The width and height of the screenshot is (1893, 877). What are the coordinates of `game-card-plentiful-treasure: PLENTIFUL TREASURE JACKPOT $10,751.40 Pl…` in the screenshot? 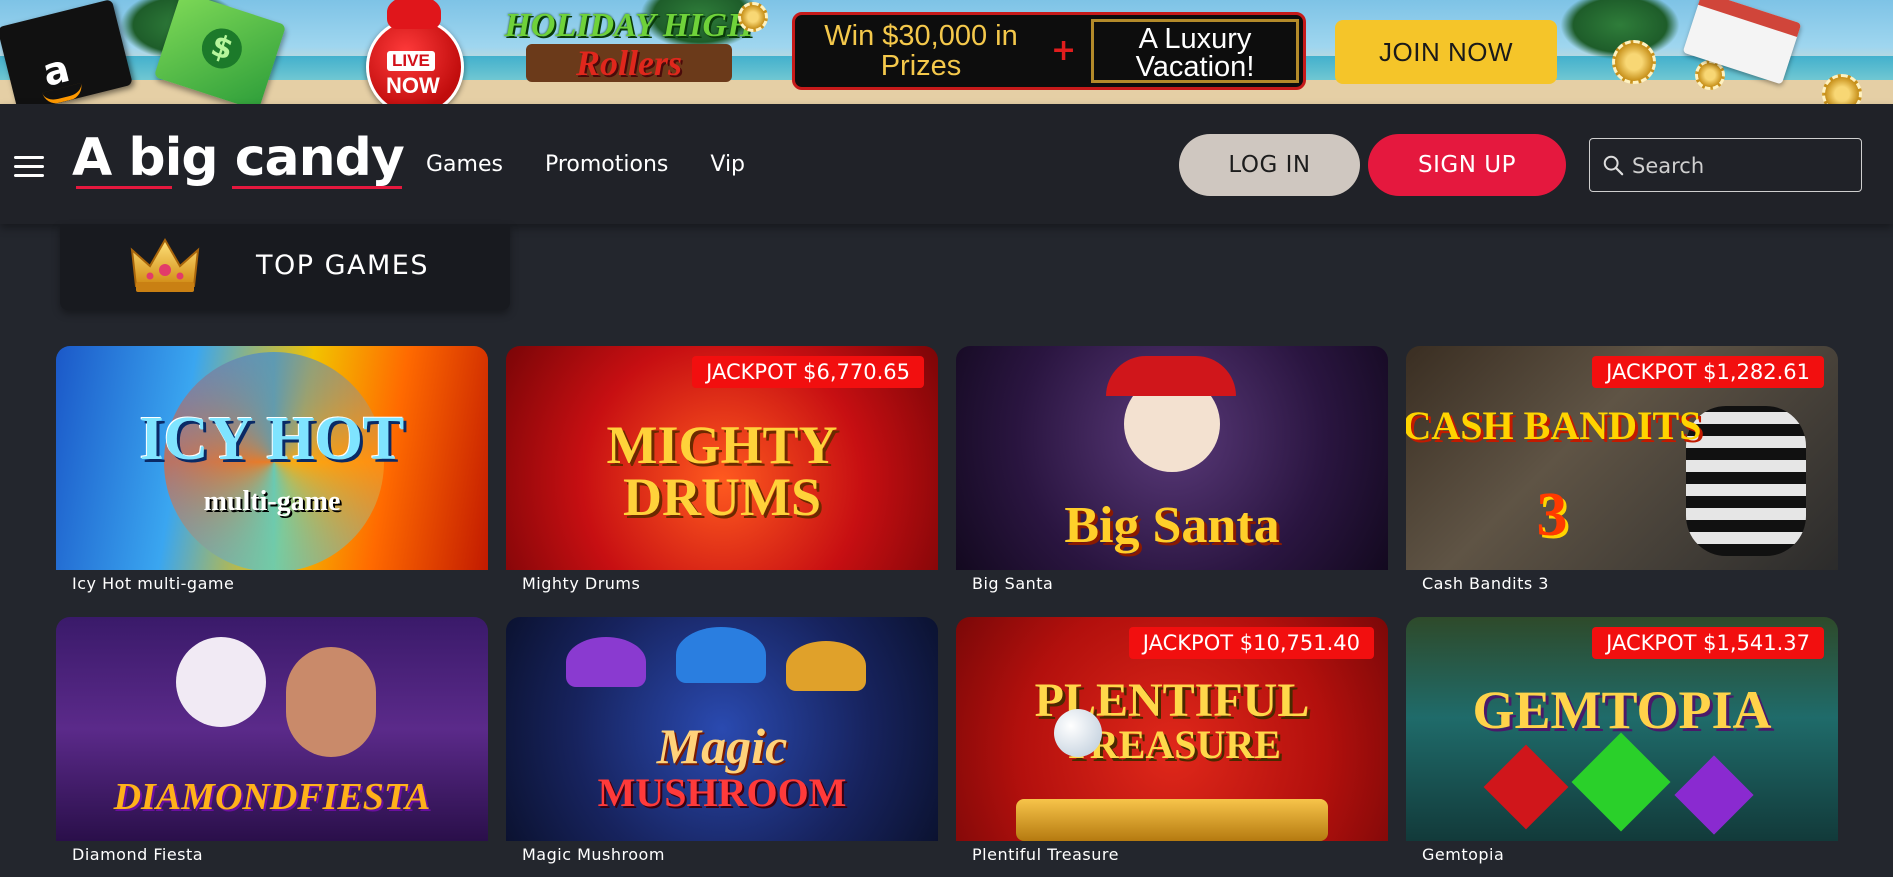 It's located at (1172, 740).